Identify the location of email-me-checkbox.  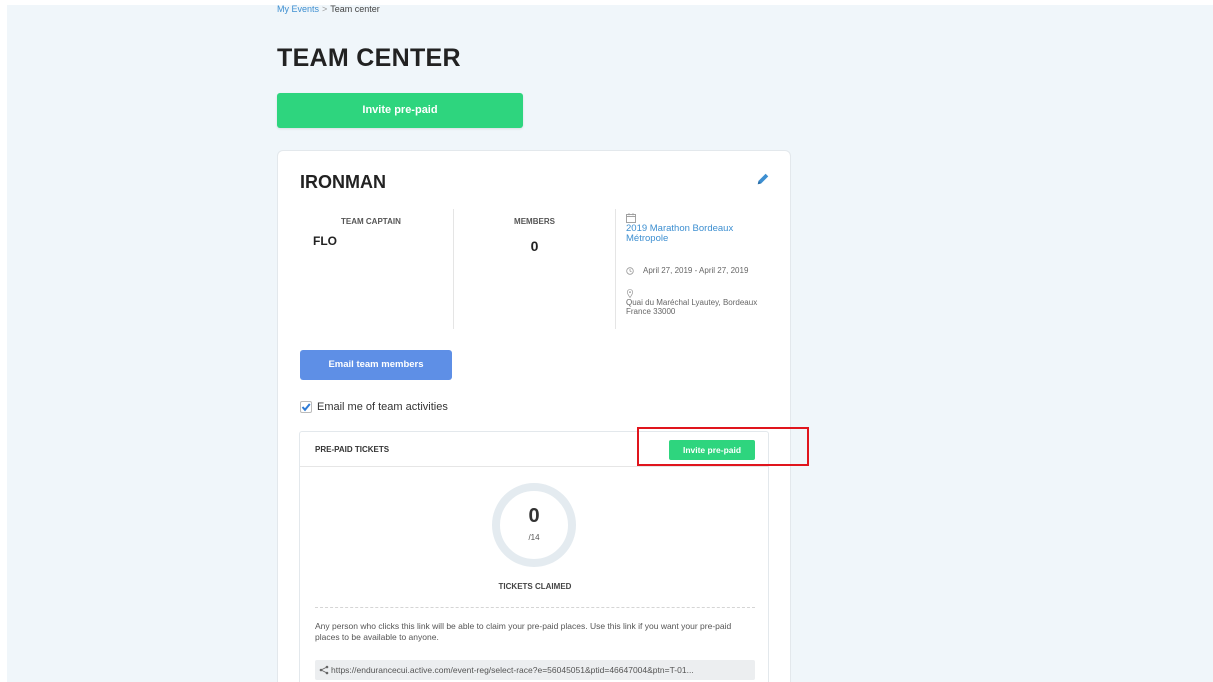
(306, 407).